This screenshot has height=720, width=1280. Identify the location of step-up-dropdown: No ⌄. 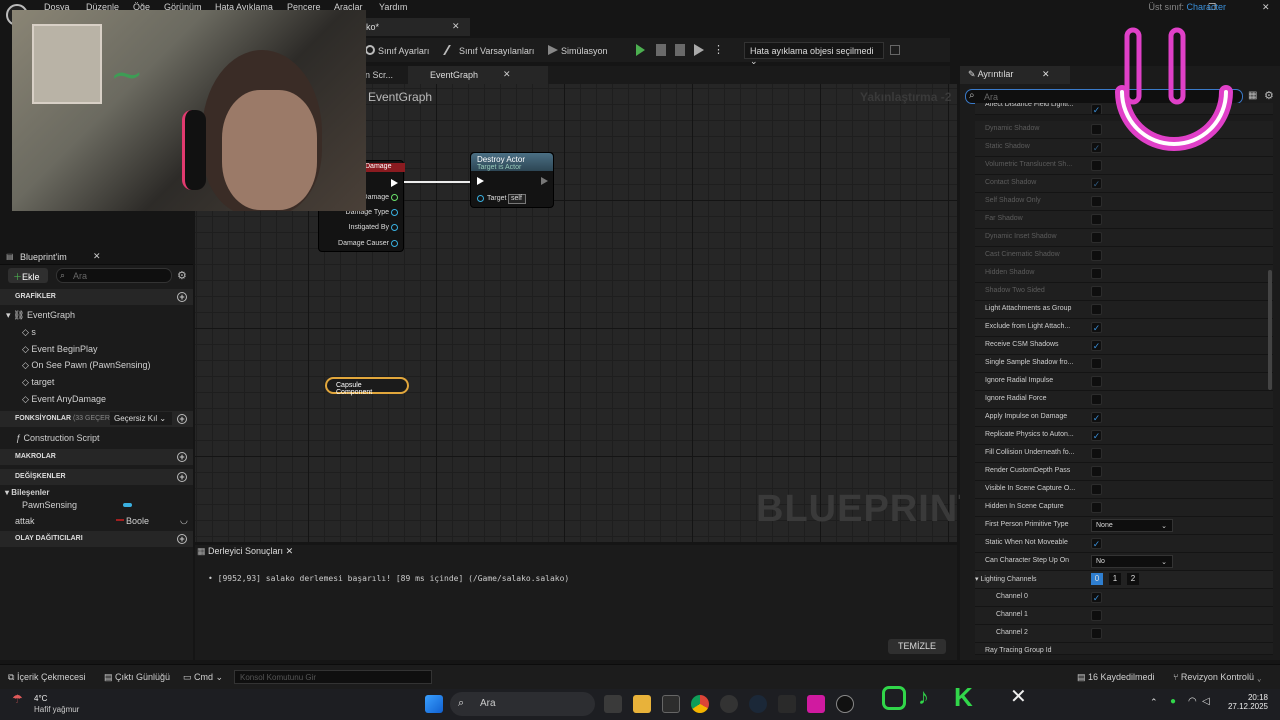
(1132, 561).